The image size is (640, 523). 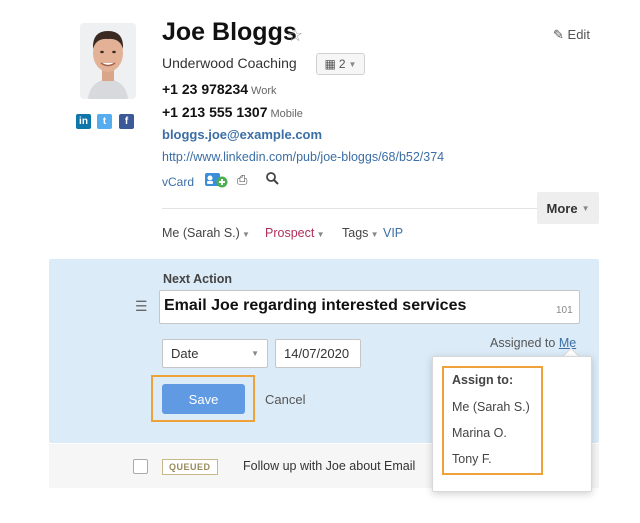 What do you see at coordinates (290, 233) in the screenshot?
I see `status-label: Prospect` at bounding box center [290, 233].